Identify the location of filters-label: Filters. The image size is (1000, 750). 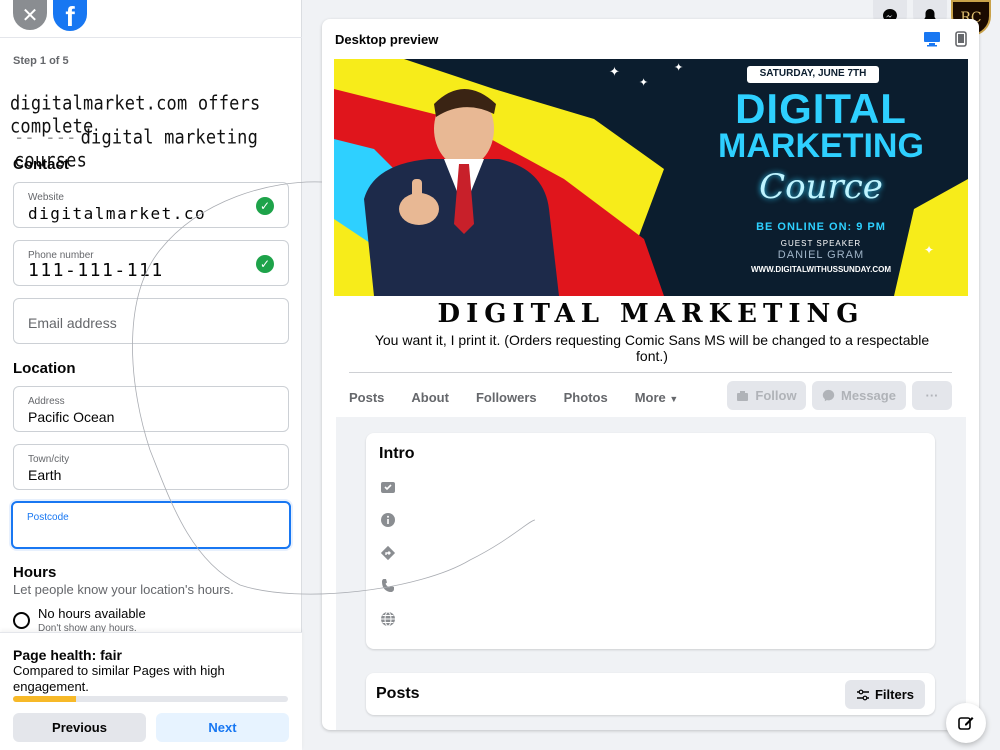
(894, 694).